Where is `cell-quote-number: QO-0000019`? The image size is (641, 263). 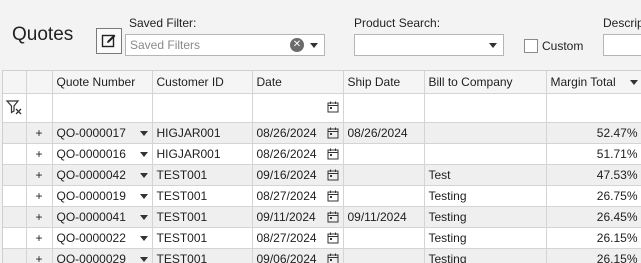
cell-quote-number: QO-0000019 is located at coordinates (102, 196).